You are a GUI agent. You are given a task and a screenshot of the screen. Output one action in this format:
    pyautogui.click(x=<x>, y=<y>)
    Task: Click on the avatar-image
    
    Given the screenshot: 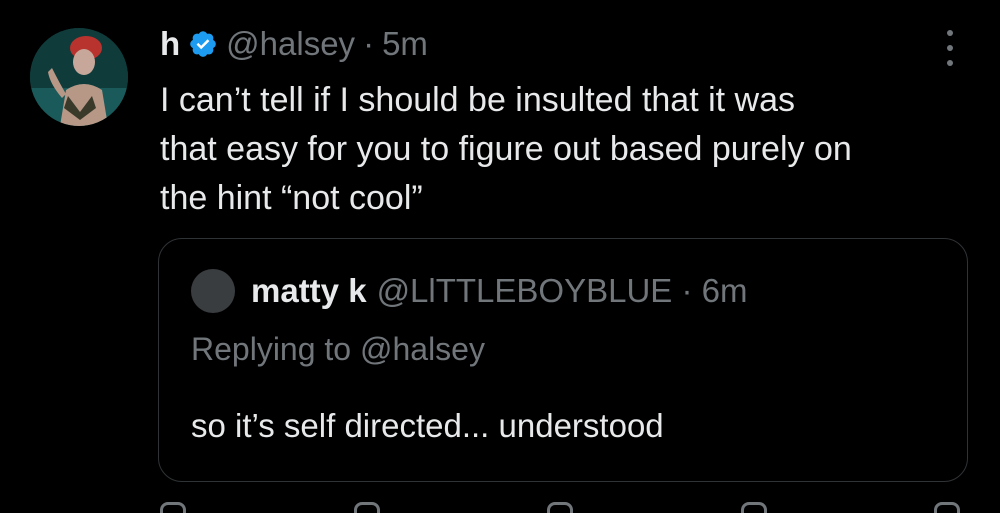 What is the action you would take?
    pyautogui.click(x=79, y=77)
    